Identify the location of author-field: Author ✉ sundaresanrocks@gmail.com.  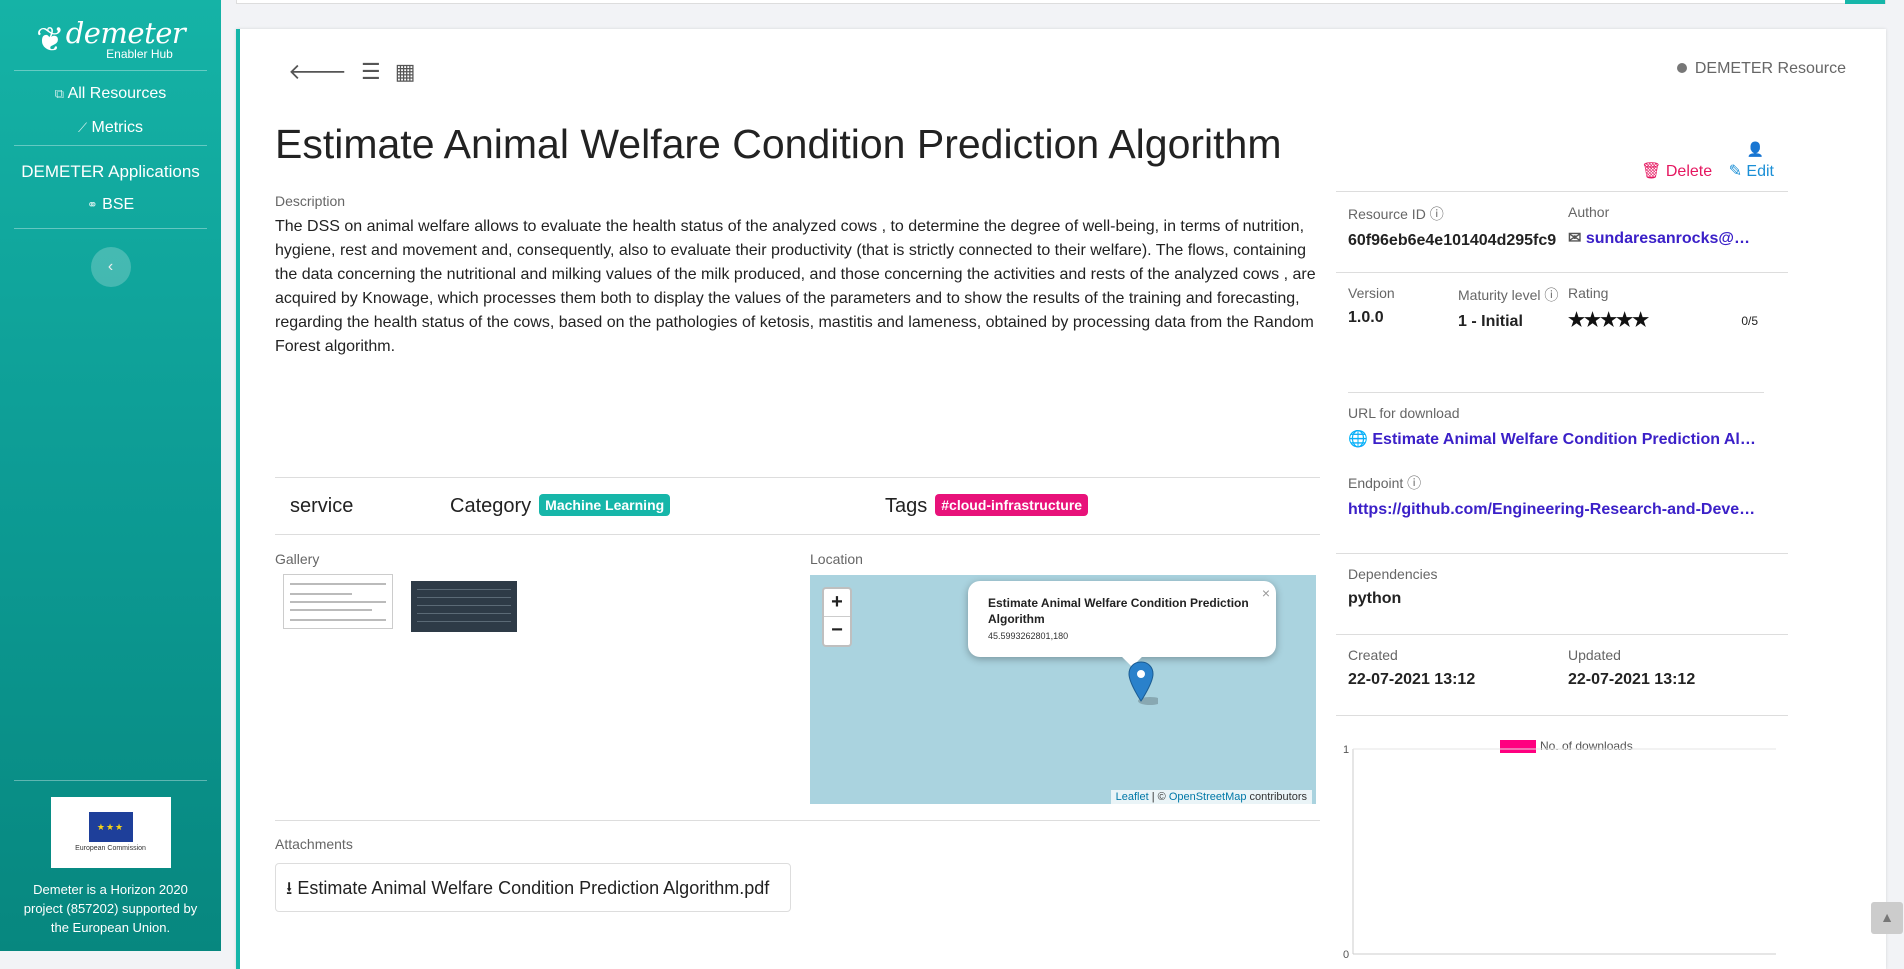
(1663, 226).